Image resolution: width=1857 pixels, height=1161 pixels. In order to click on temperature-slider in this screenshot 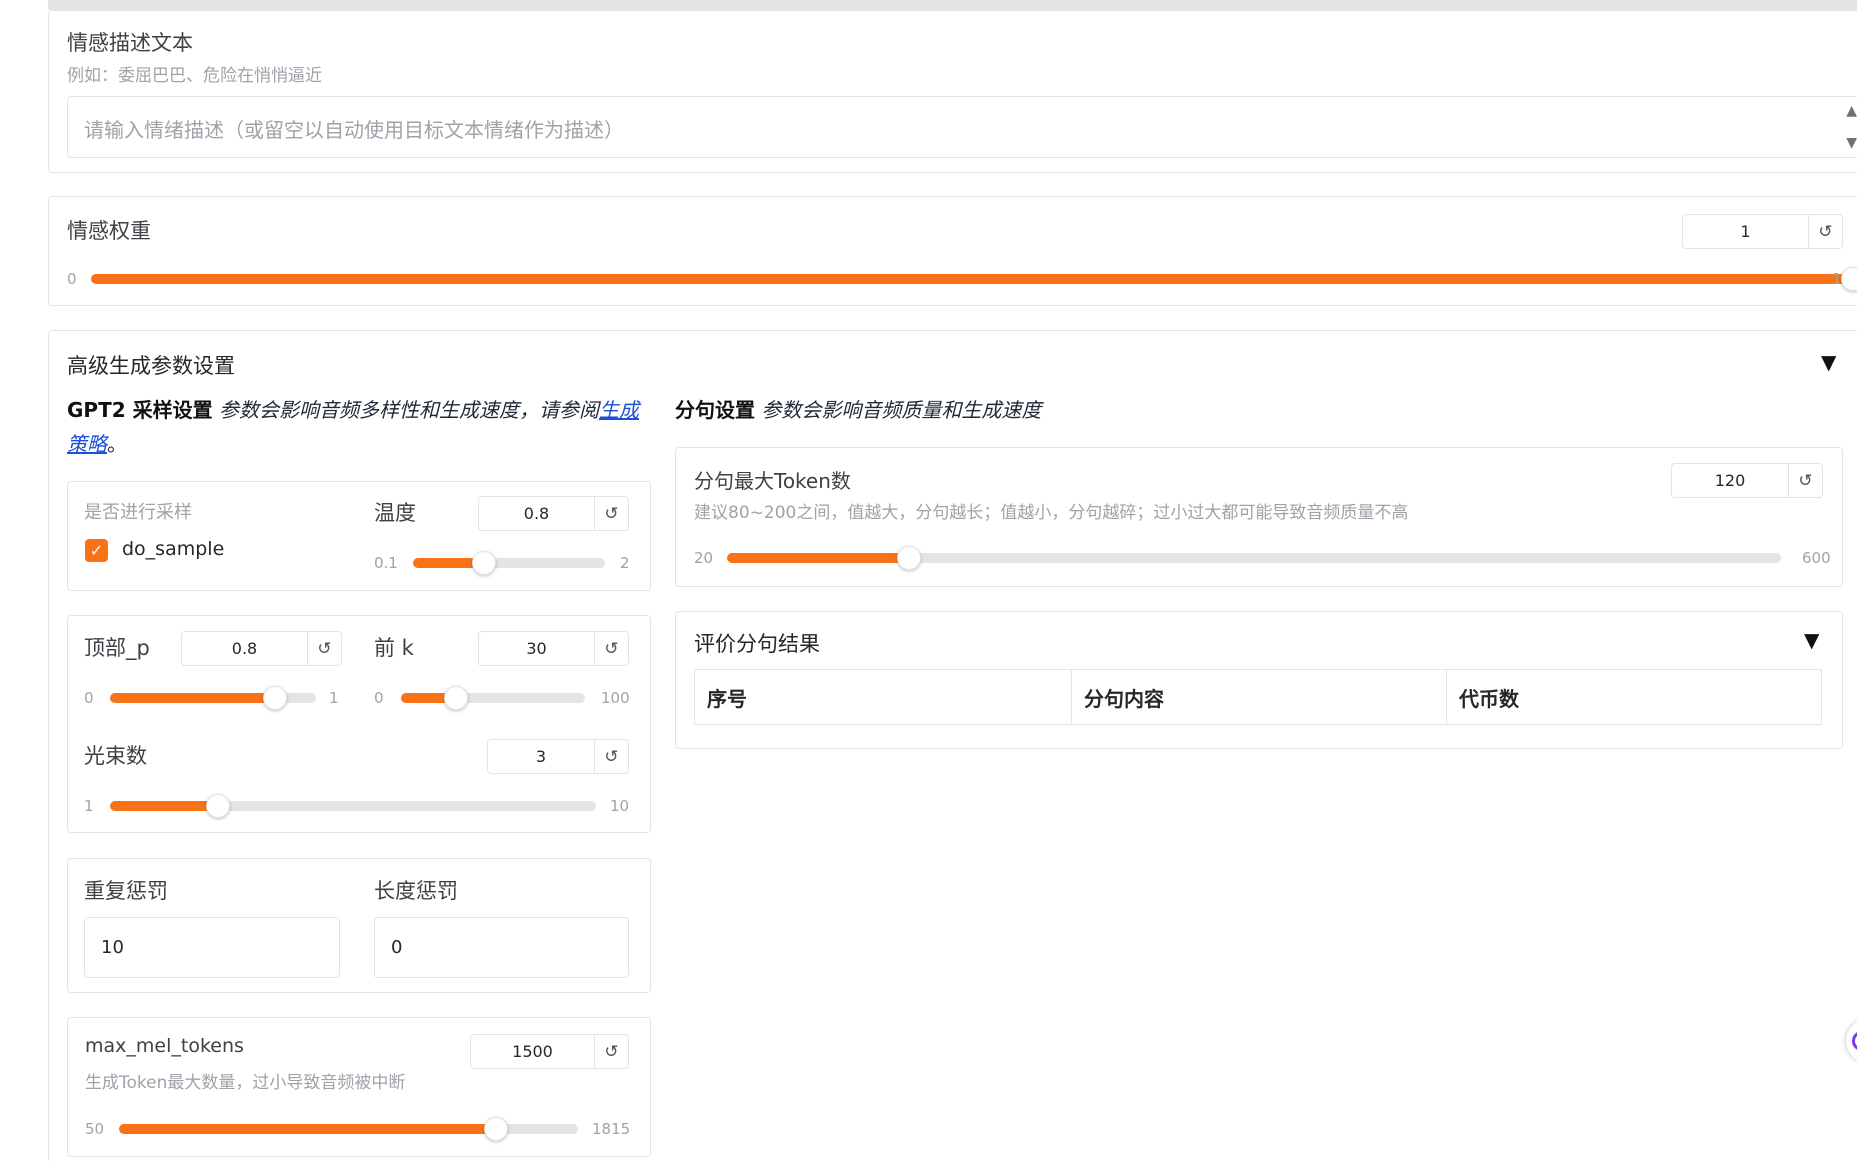, I will do `click(509, 563)`.